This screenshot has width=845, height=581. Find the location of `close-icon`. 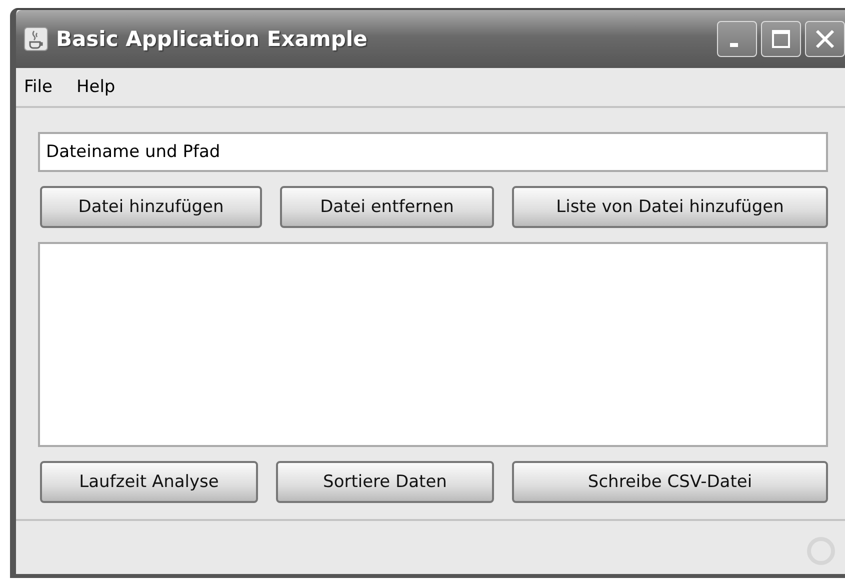

close-icon is located at coordinates (825, 39).